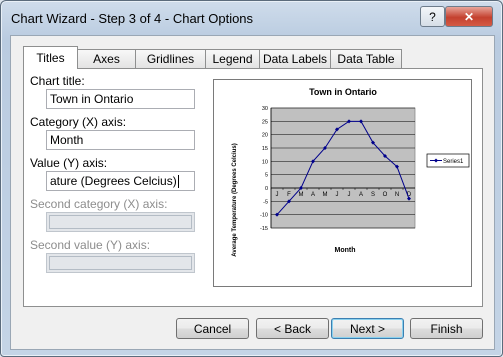 The height and width of the screenshot is (357, 503). I want to click on tab-legend: Legend, so click(232, 58).